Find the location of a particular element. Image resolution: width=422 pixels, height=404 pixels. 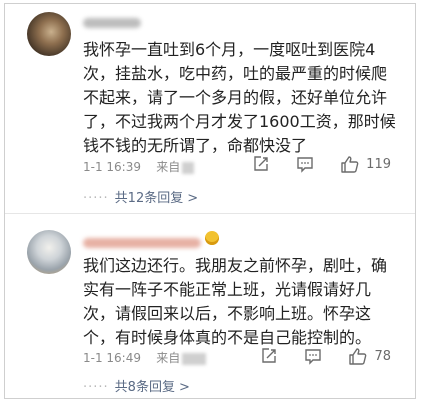

like-button: 119 is located at coordinates (365, 164).